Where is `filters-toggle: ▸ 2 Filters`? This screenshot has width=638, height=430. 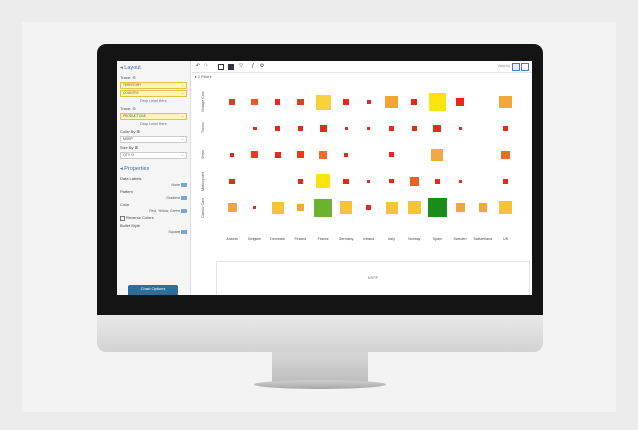
filters-toggle: ▸ 2 Filters is located at coordinates (203, 76).